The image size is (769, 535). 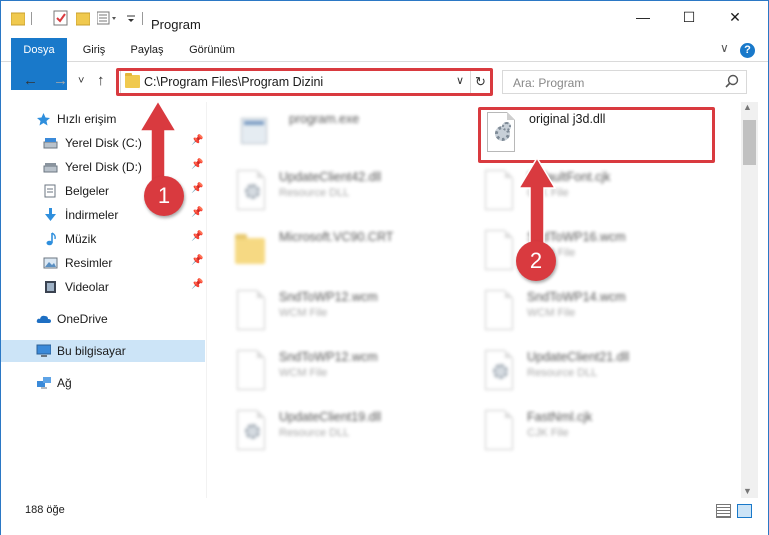 What do you see at coordinates (81, 81) in the screenshot?
I see `recent-locations-button: ˅` at bounding box center [81, 81].